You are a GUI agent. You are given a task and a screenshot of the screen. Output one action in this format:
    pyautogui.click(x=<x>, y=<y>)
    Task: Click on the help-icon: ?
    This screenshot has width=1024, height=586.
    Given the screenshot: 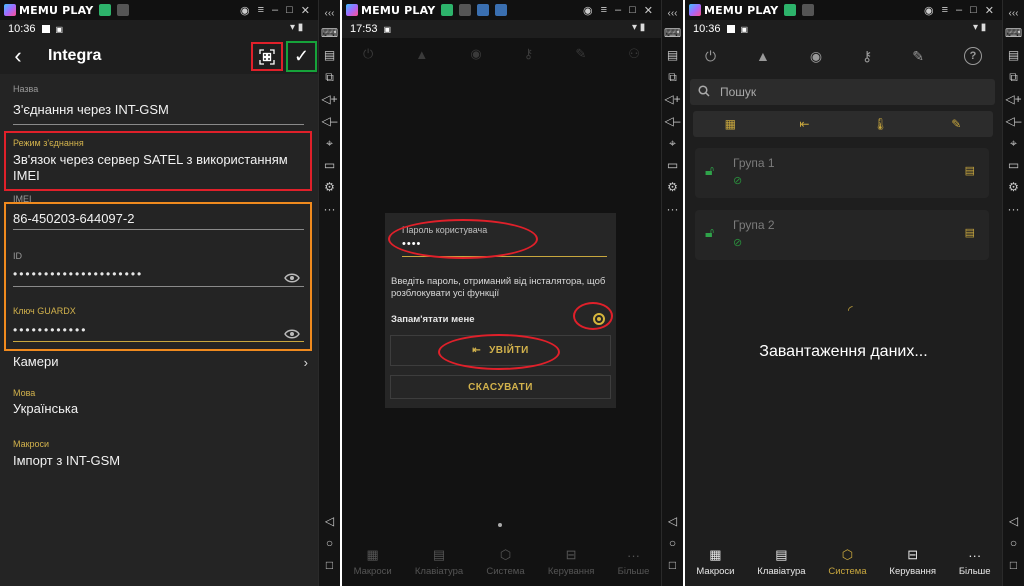 What is the action you would take?
    pyautogui.click(x=972, y=56)
    